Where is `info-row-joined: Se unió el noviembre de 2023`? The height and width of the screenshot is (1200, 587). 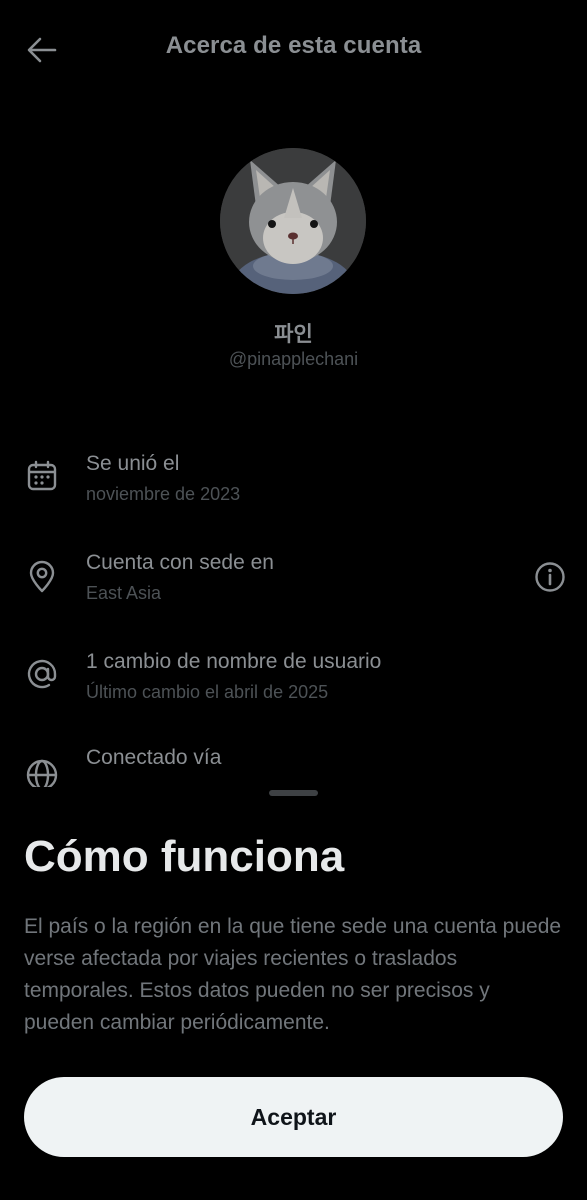
info-row-joined: Se unió el noviembre de 2023 is located at coordinates (293, 486).